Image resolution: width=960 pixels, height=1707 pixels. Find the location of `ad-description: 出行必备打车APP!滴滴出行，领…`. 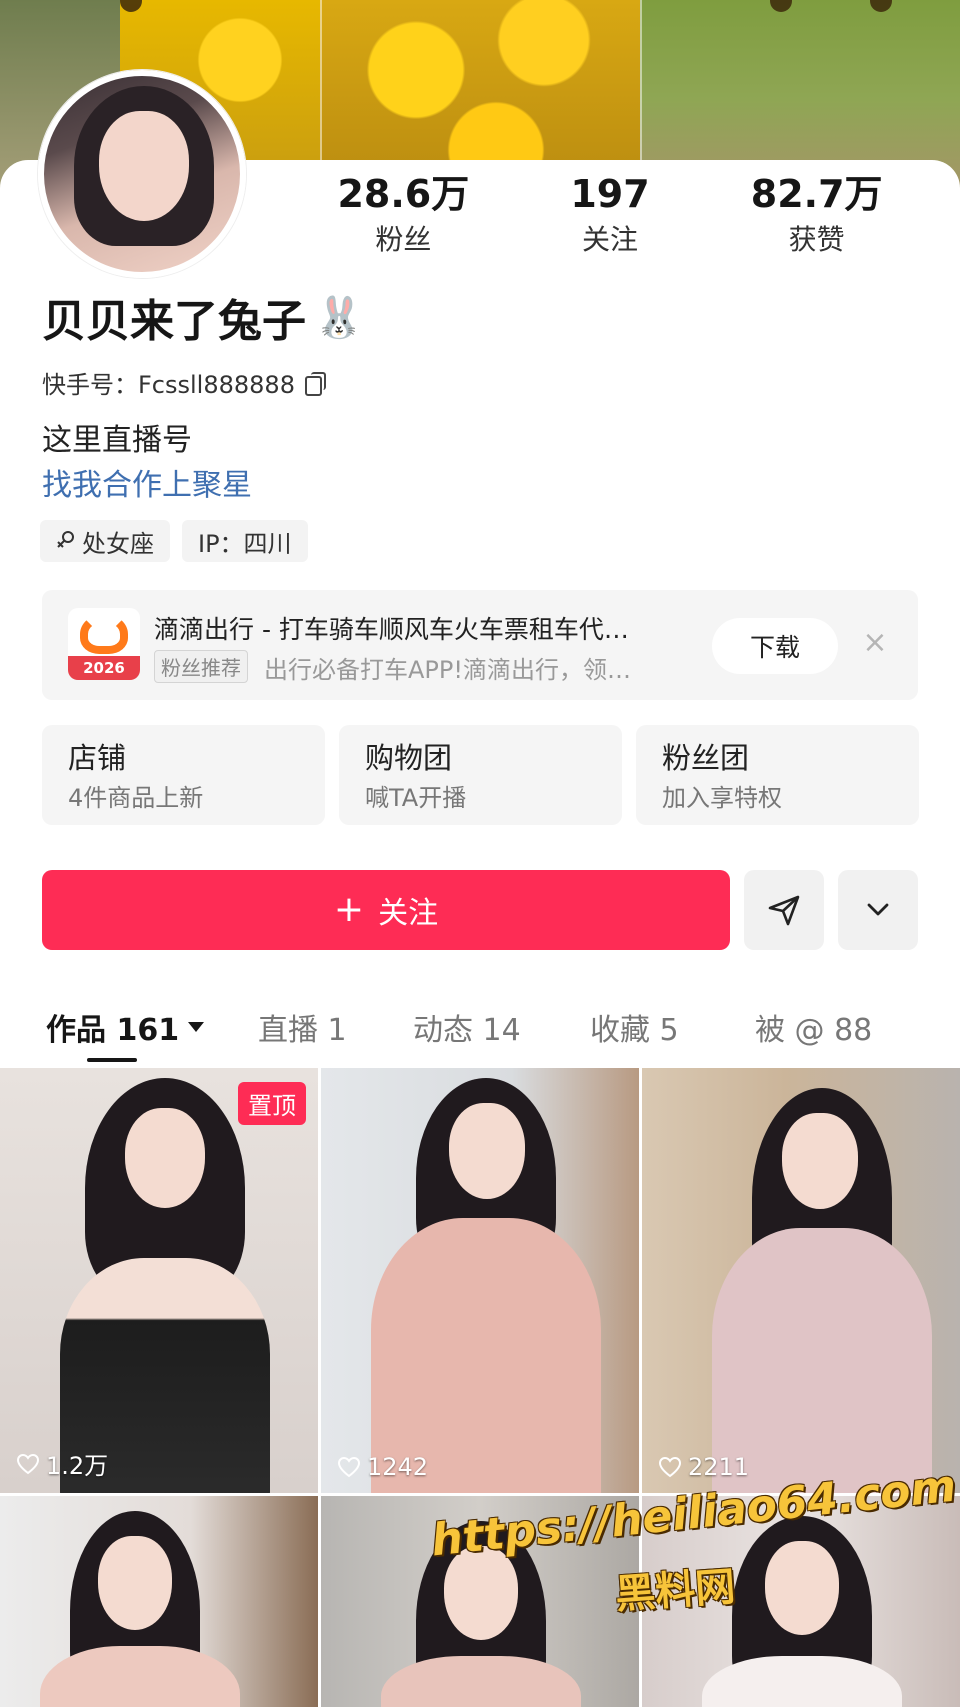

ad-description: 出行必备打车APP!滴滴出行，领… is located at coordinates (447, 670).